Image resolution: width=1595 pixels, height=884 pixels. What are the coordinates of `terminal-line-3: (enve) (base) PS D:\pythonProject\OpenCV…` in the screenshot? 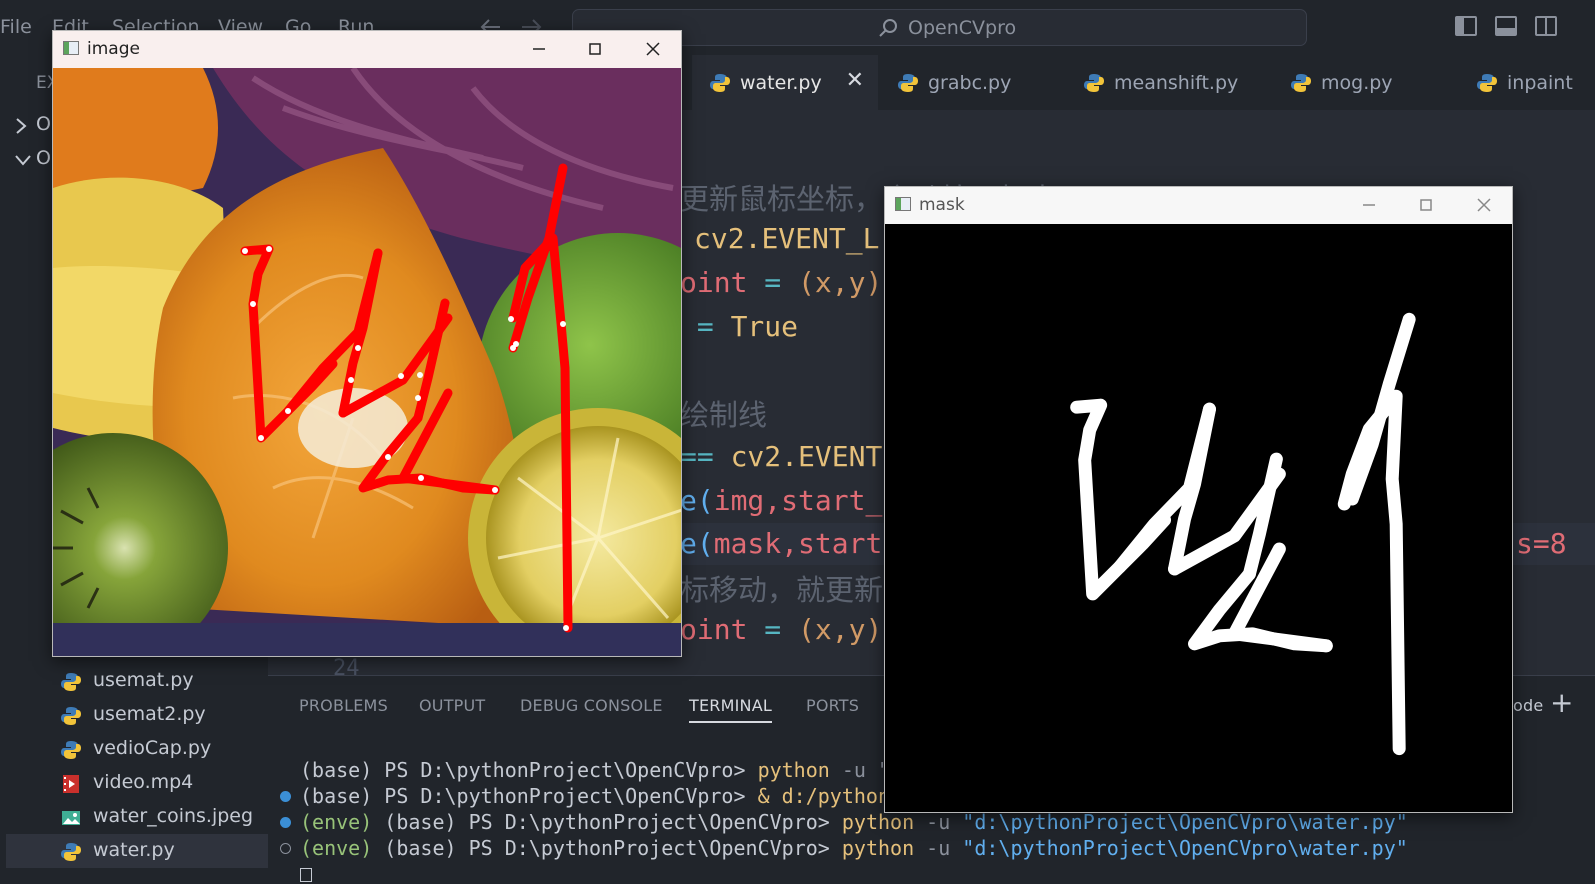 It's located at (854, 822).